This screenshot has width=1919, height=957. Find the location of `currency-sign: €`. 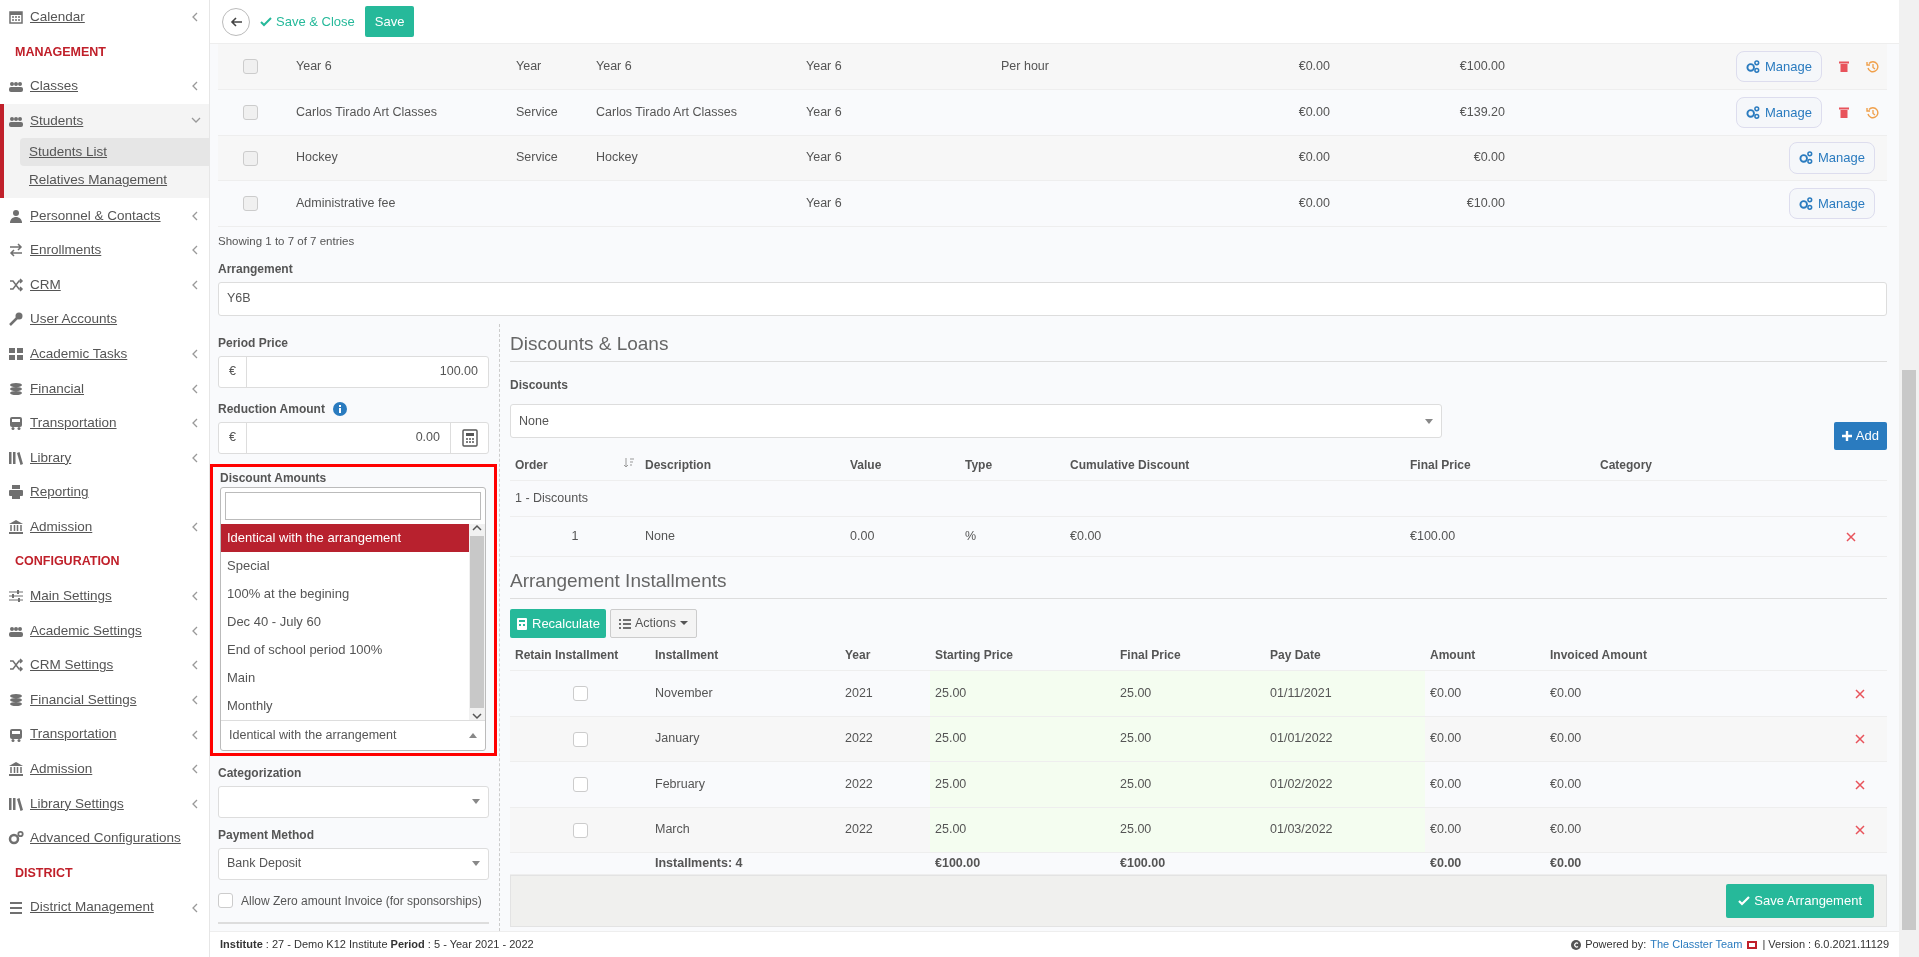

currency-sign: € is located at coordinates (233, 371).